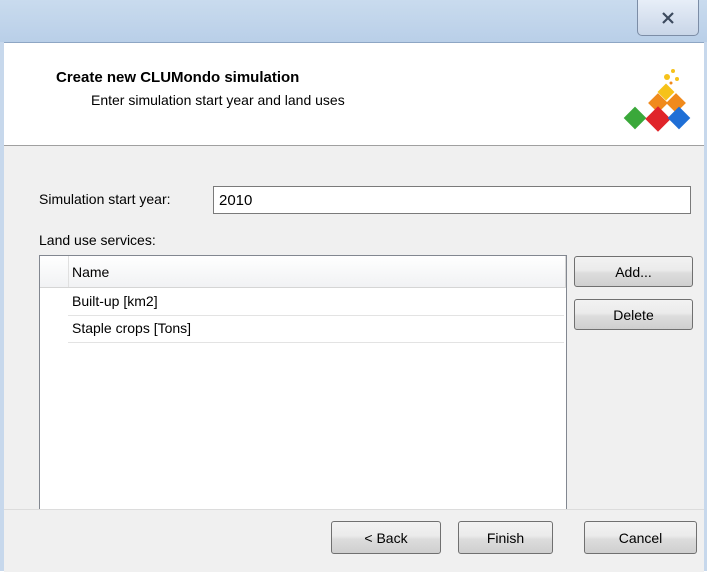 Image resolution: width=707 pixels, height=572 pixels. What do you see at coordinates (97, 240) in the screenshot?
I see `land-use-label: Land use services:` at bounding box center [97, 240].